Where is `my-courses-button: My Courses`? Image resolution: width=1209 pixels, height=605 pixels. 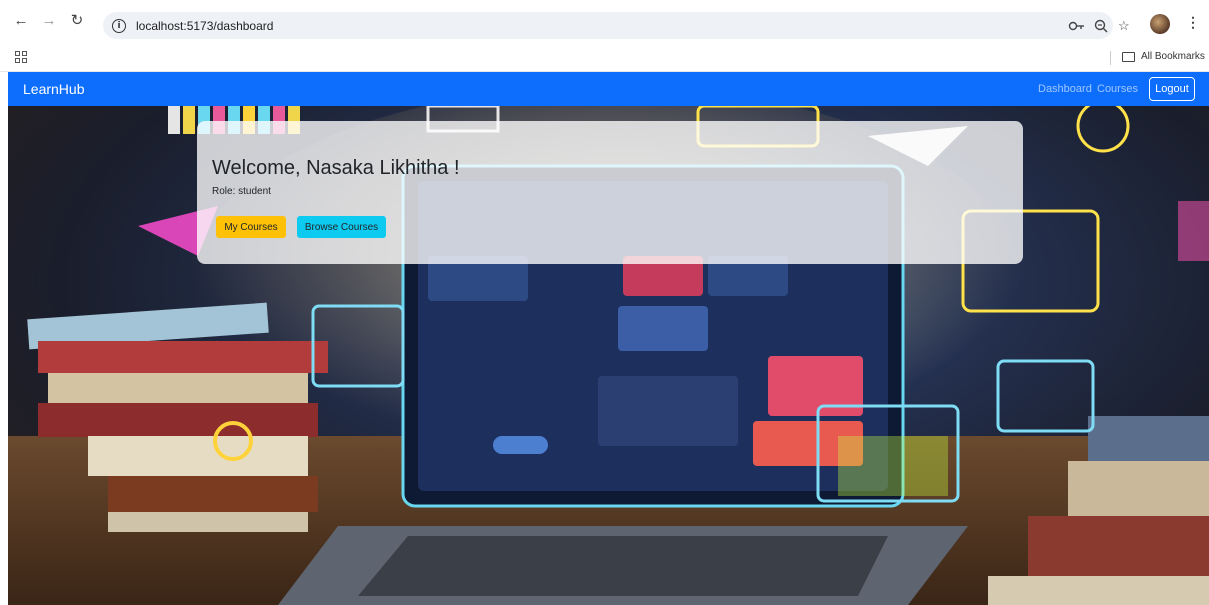
my-courses-button: My Courses is located at coordinates (251, 227).